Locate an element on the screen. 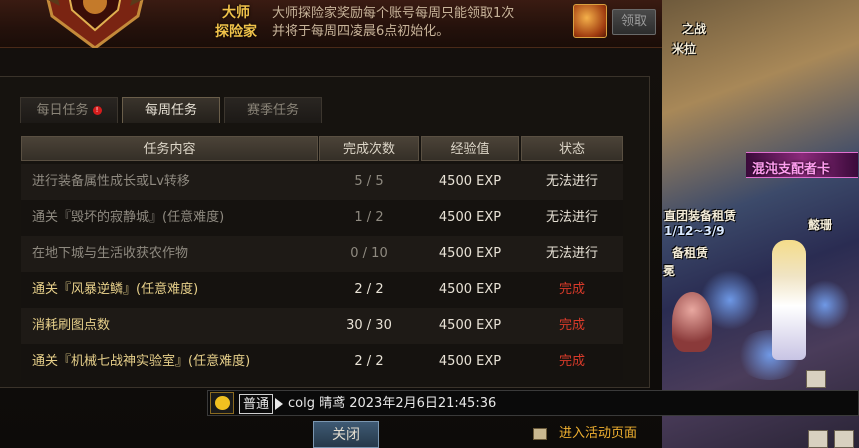  table-row: 消耗刷图点数 30 / 30 4500 EXP 完成 is located at coordinates (322, 326).